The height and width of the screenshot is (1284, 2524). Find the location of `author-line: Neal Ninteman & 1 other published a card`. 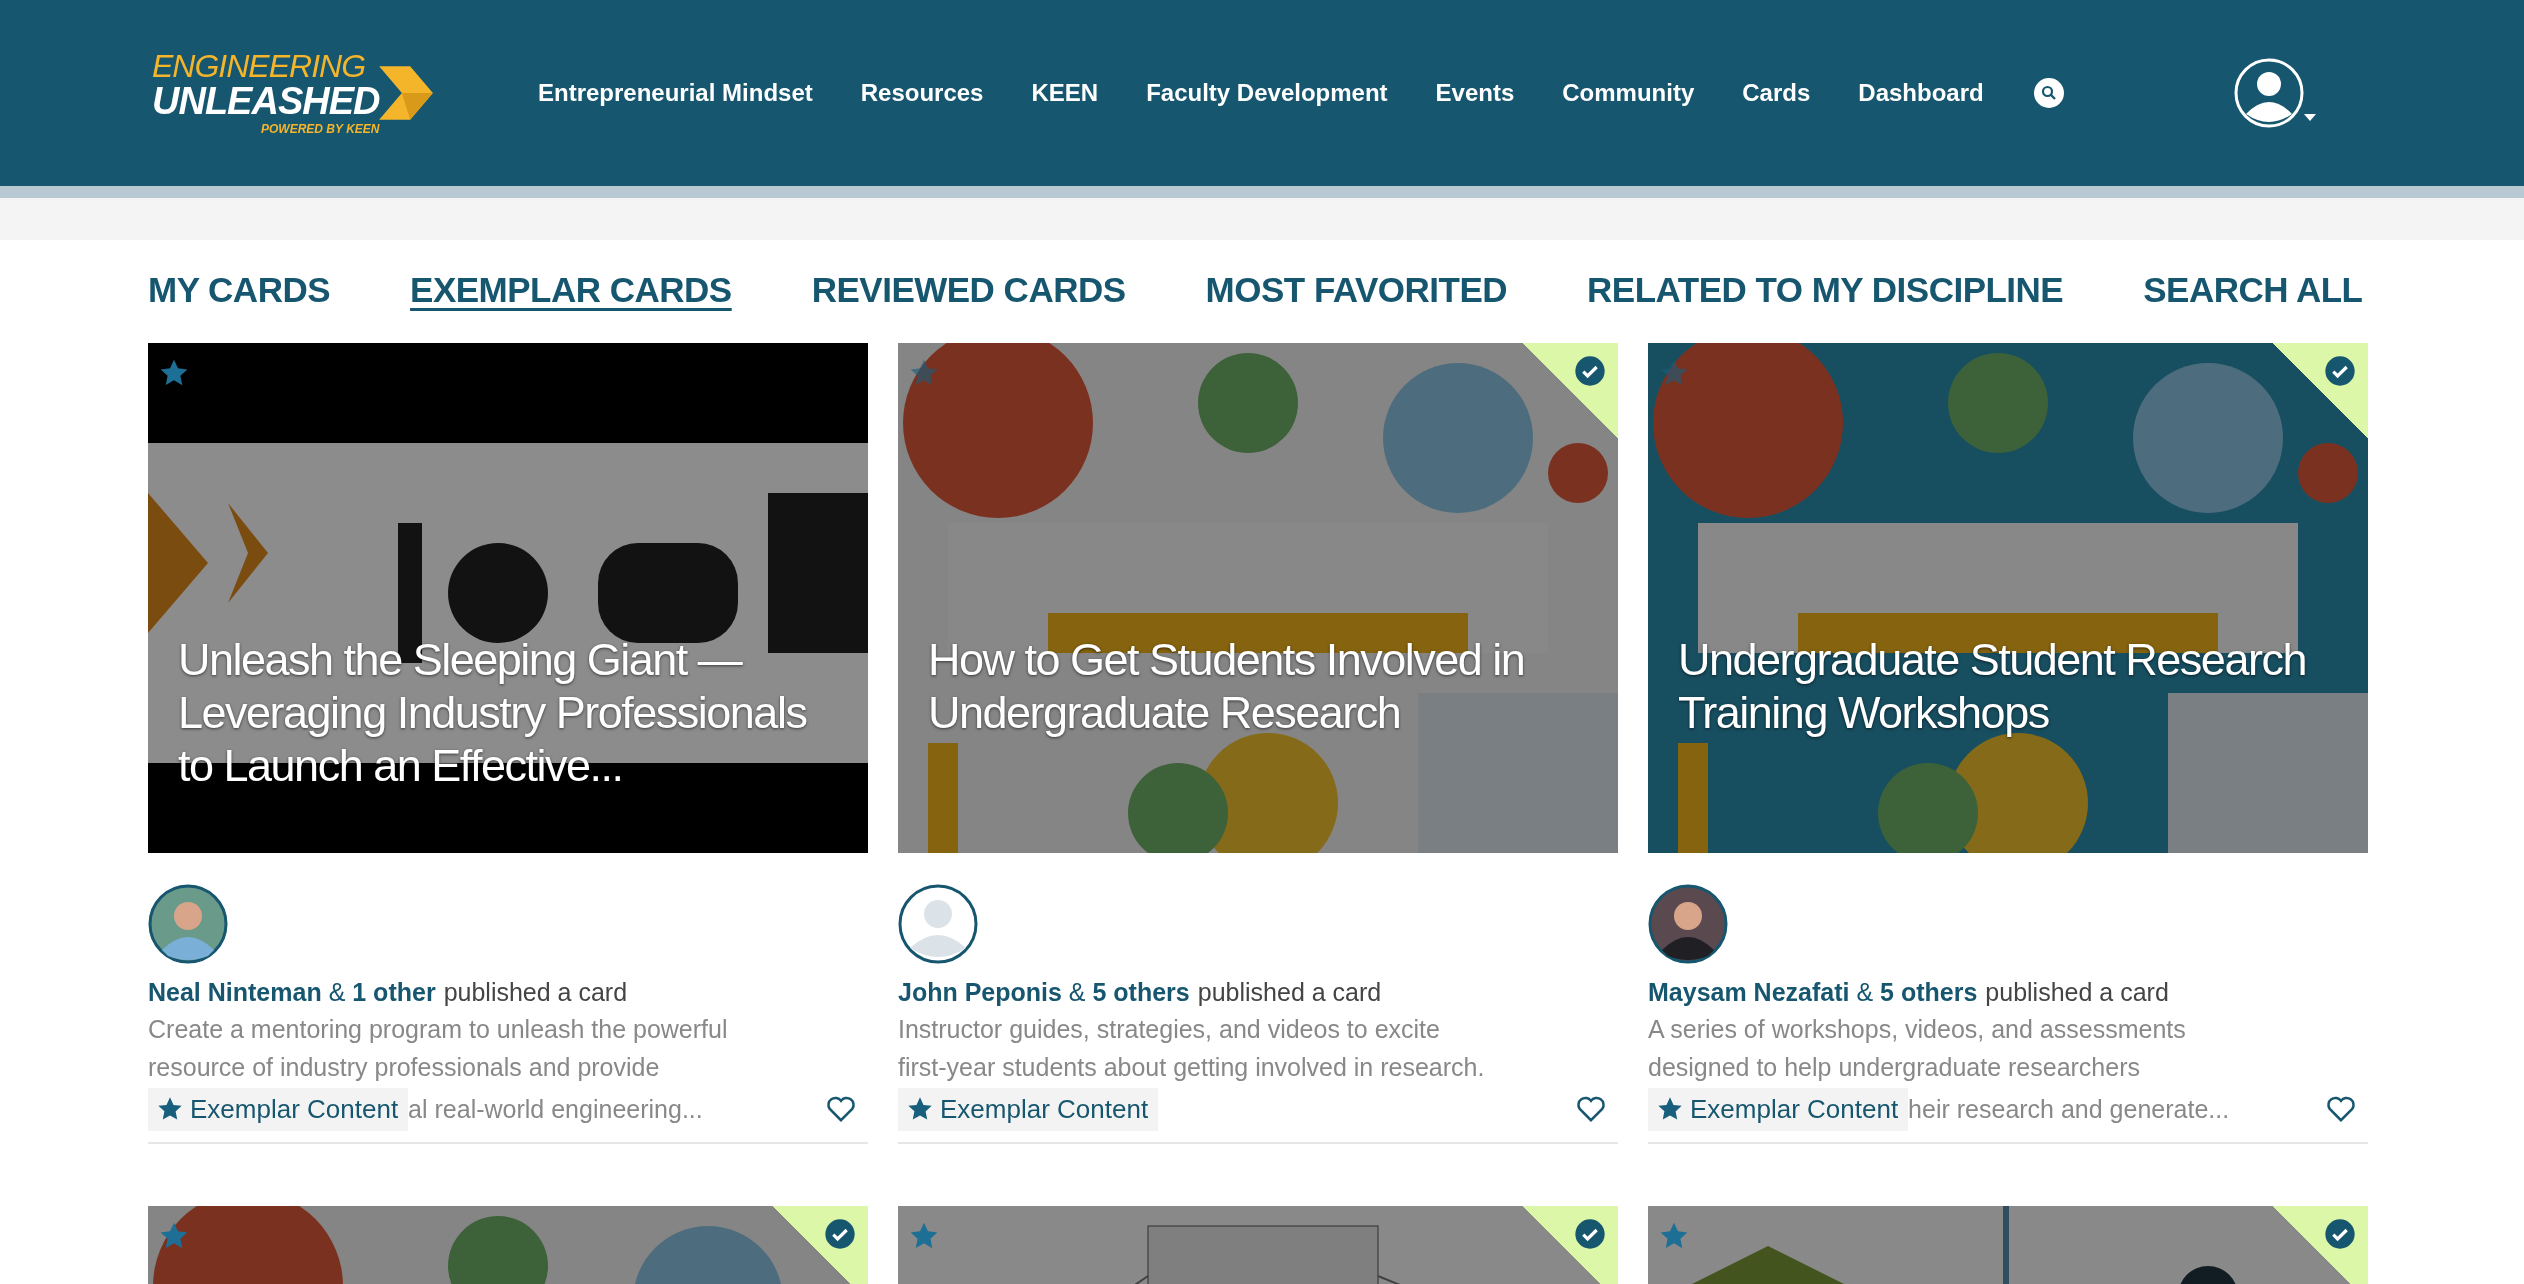

author-line: Neal Ninteman & 1 other published a card is located at coordinates (388, 992).